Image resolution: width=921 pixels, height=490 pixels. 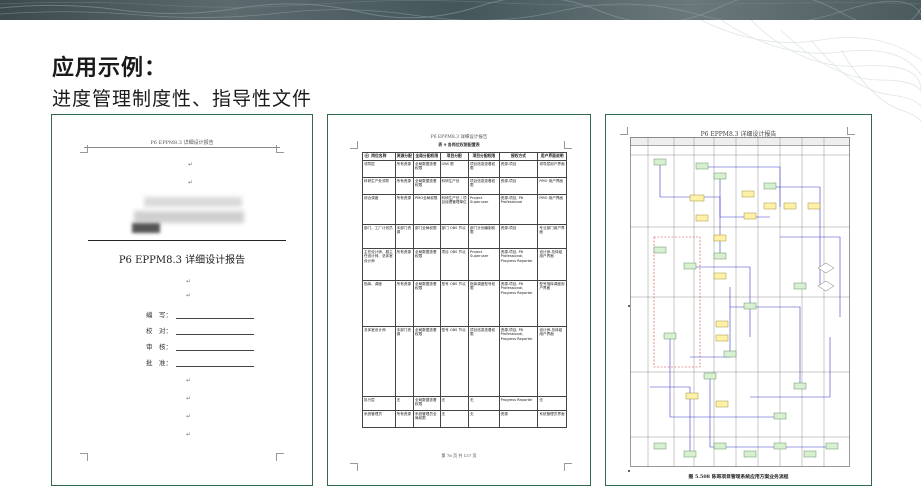 What do you see at coordinates (484, 156) in the screenshot?
I see `column-header: 项目分配权限` at bounding box center [484, 156].